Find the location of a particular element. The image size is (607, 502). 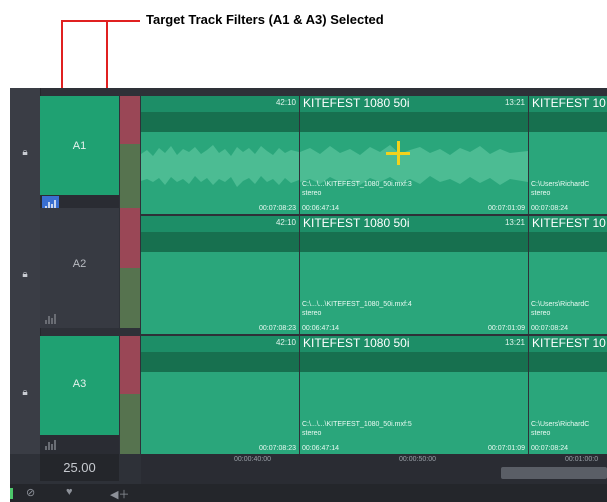

hide-icon: ⊘ is located at coordinates (30, 492).